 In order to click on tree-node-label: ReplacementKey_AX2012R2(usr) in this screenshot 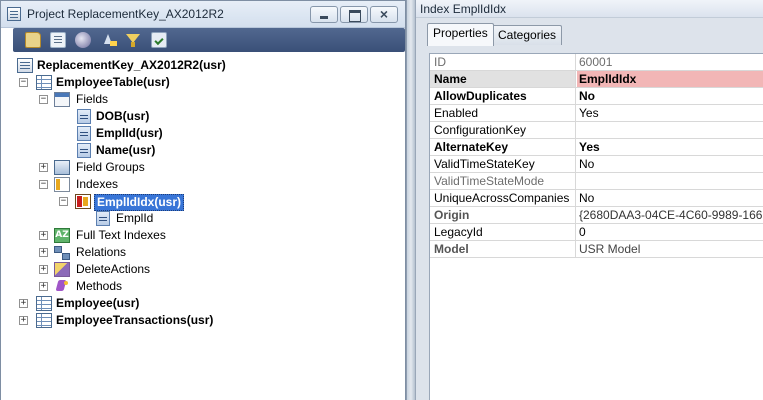, I will do `click(131, 65)`.